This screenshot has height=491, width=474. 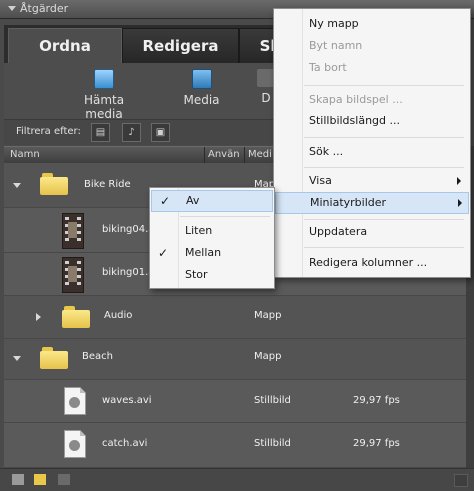 I want to click on thumbnails-submenu: ✓ Av Liten ✓ Mellan Stor, so click(x=212, y=238).